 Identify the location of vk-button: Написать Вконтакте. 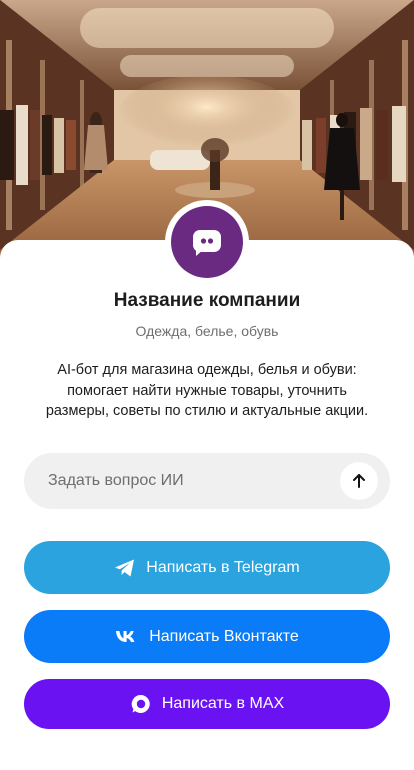
(207, 636).